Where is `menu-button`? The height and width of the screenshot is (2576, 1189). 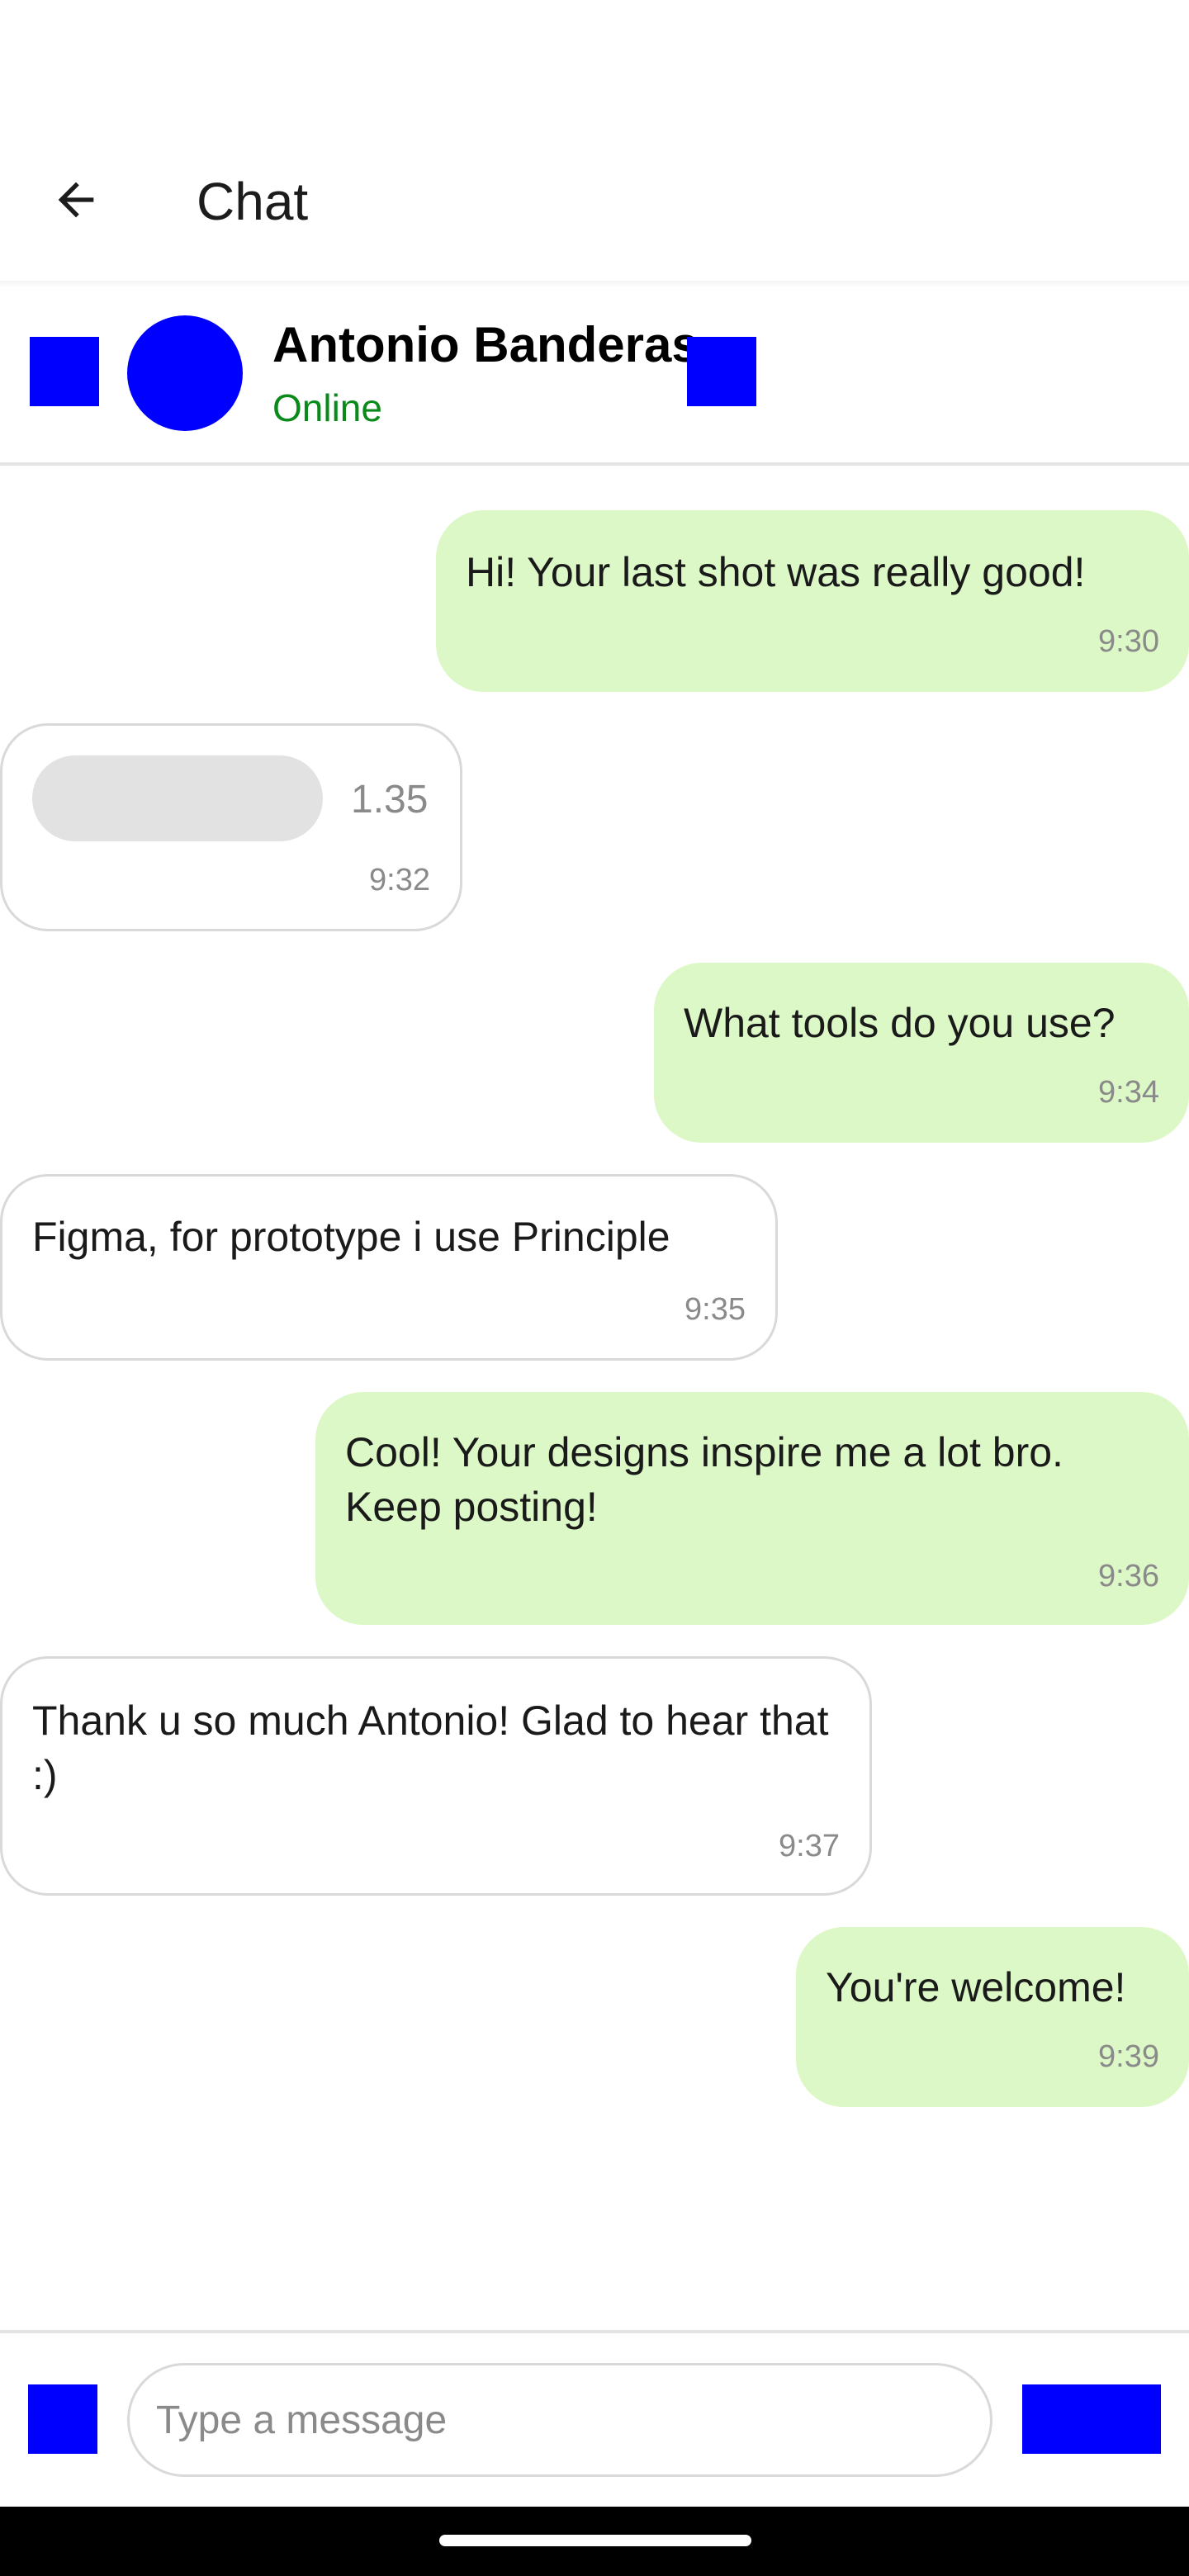 menu-button is located at coordinates (64, 371).